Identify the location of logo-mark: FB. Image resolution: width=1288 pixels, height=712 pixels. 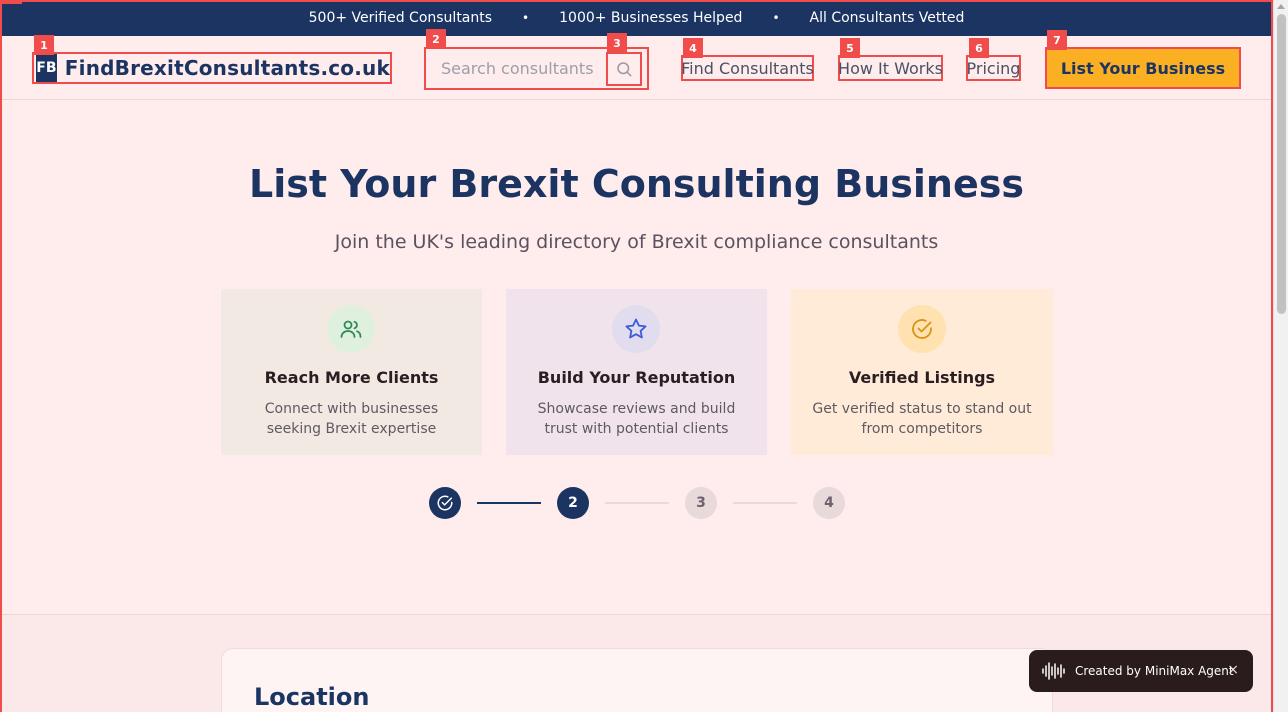
(46, 68).